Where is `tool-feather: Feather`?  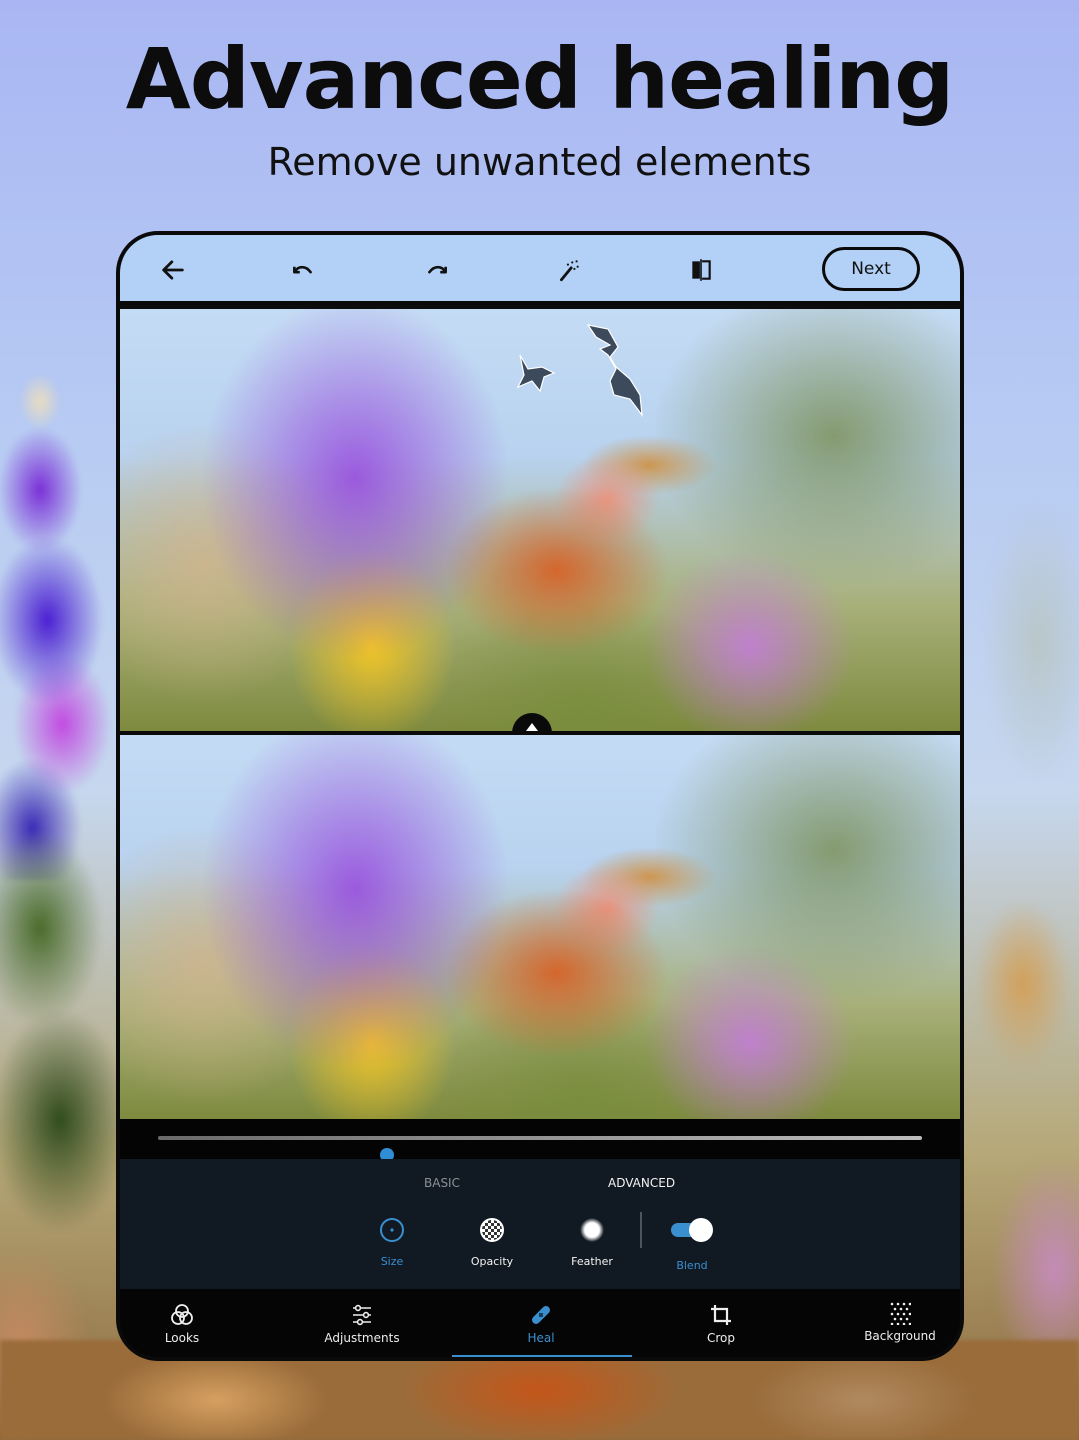
tool-feather: Feather is located at coordinates (592, 1241).